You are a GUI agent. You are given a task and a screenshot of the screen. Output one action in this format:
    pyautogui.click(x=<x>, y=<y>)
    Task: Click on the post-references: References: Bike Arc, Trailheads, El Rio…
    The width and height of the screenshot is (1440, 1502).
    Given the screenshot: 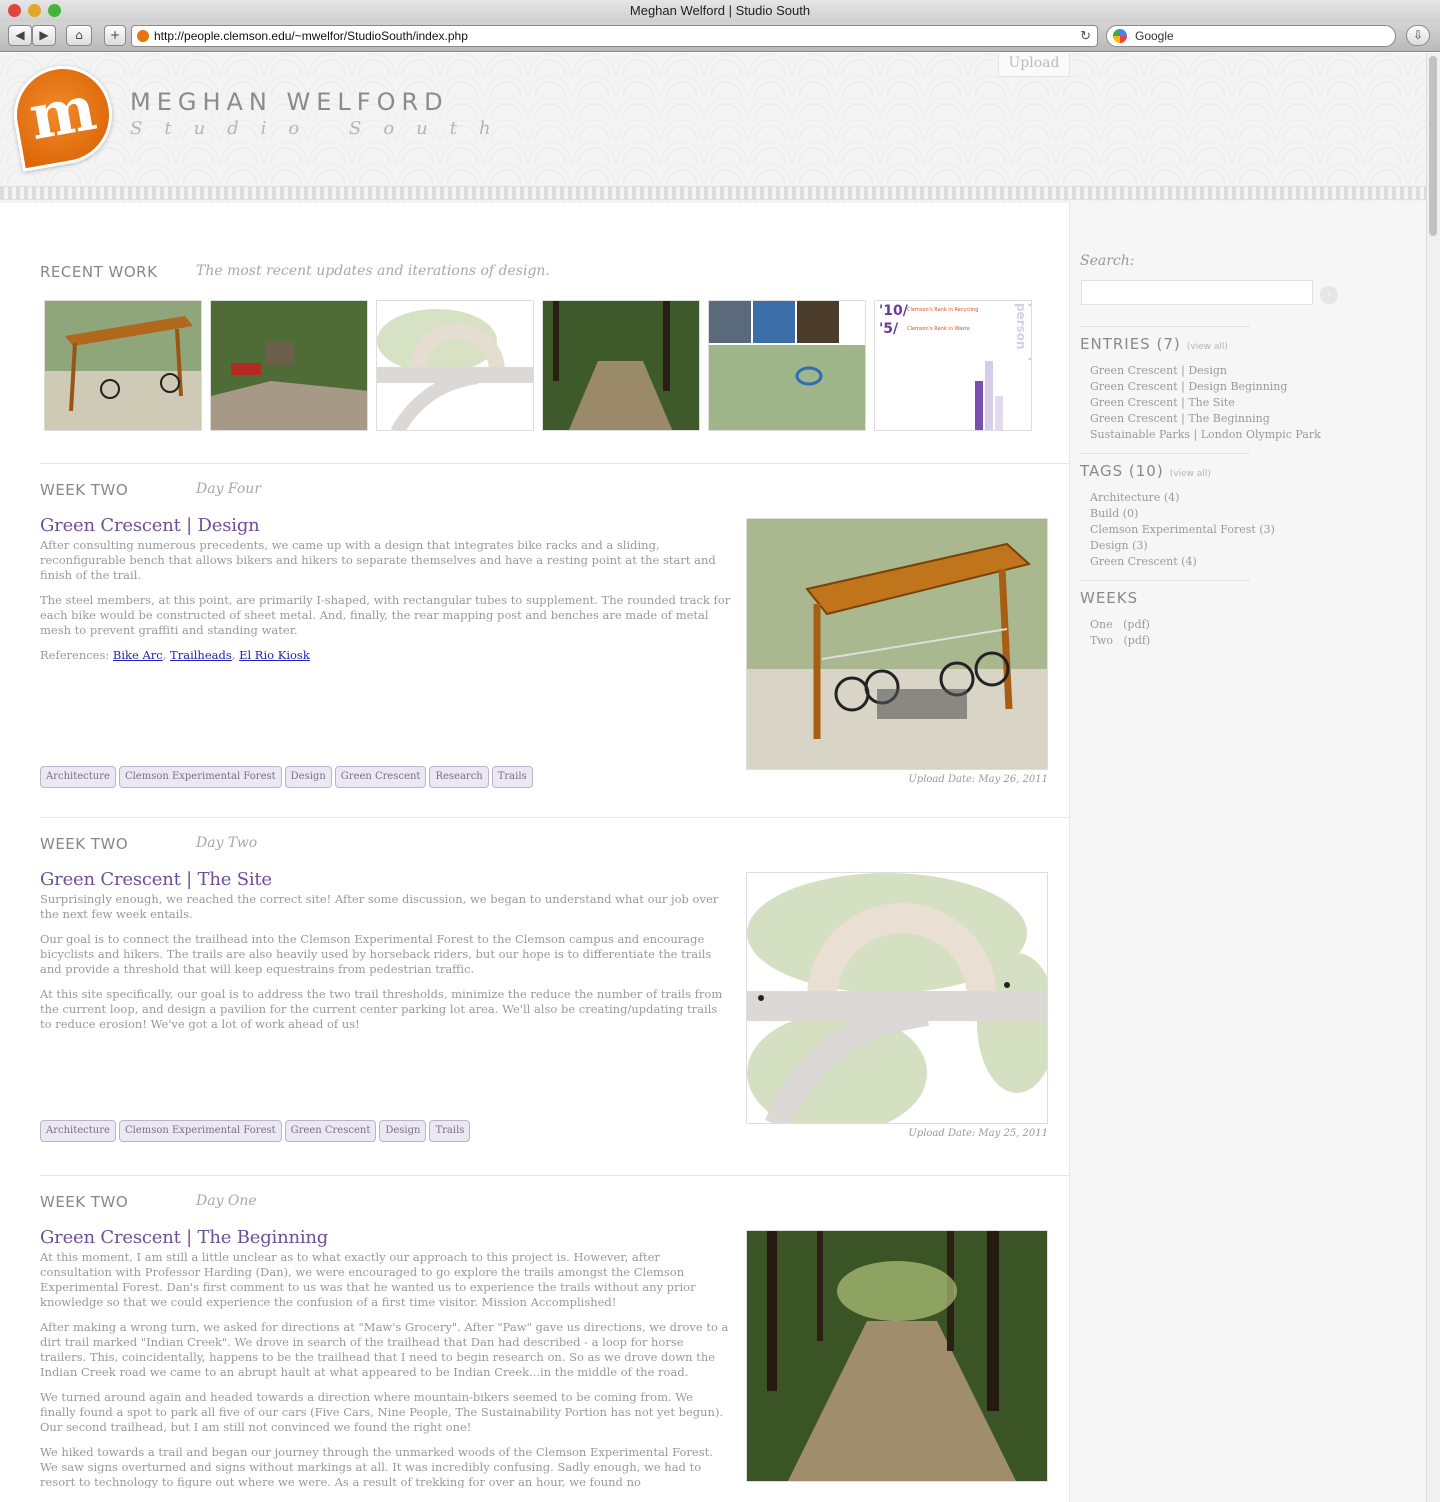 What is the action you would take?
    pyautogui.click(x=175, y=655)
    